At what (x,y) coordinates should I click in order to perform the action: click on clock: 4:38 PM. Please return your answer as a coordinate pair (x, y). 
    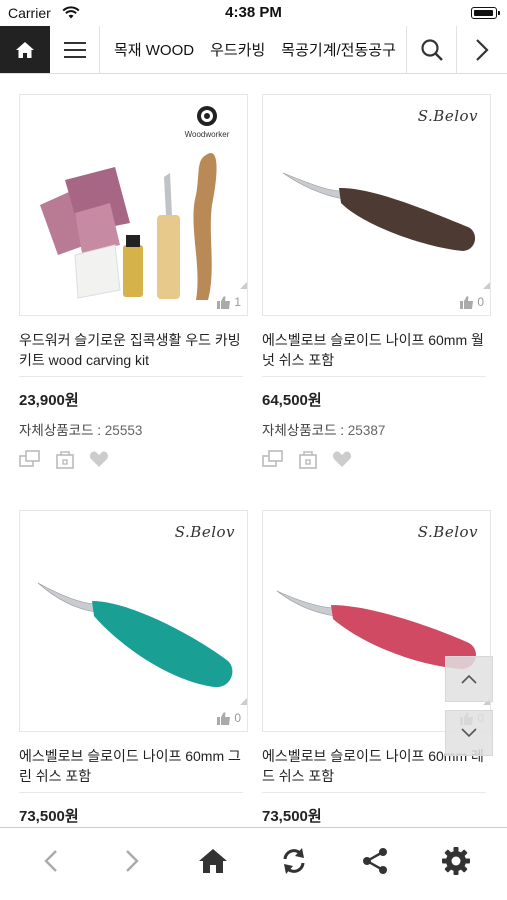
    Looking at the image, I should click on (253, 12).